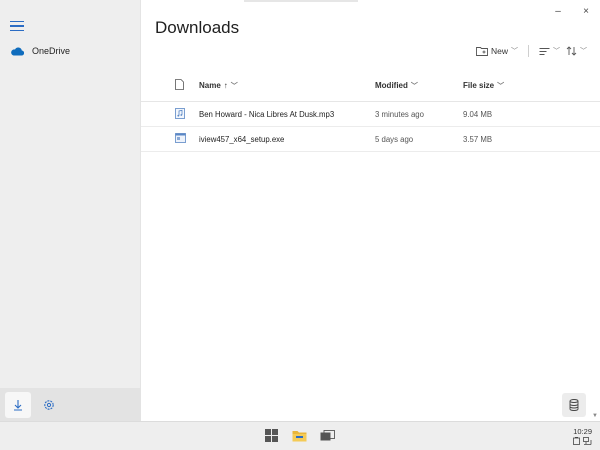 The width and height of the screenshot is (600, 450). I want to click on scroll-down-arrow-icon: ▼, so click(595, 416).